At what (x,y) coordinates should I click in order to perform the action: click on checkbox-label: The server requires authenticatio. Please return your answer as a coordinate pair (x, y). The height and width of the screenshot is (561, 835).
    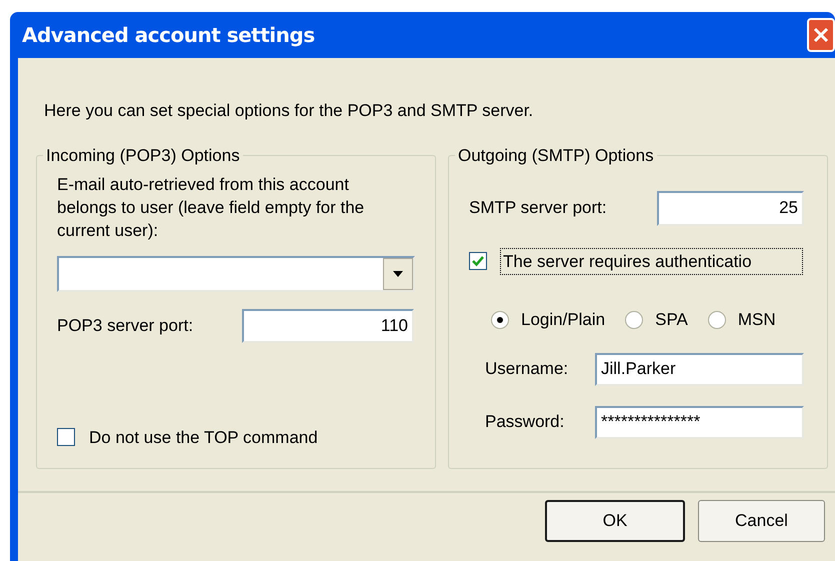
    Looking at the image, I should click on (651, 261).